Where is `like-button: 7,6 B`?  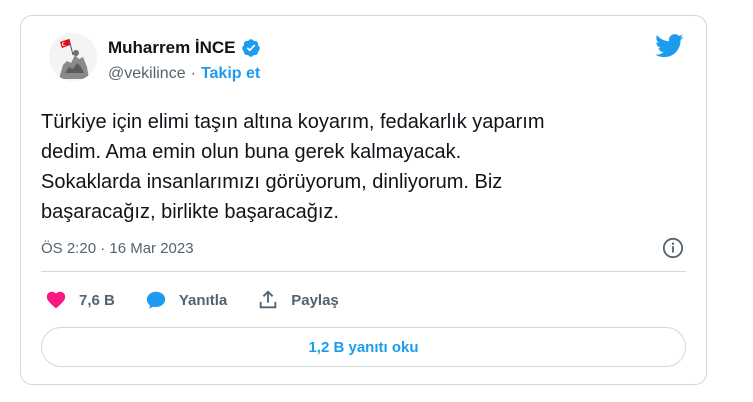 like-button: 7,6 B is located at coordinates (80, 300).